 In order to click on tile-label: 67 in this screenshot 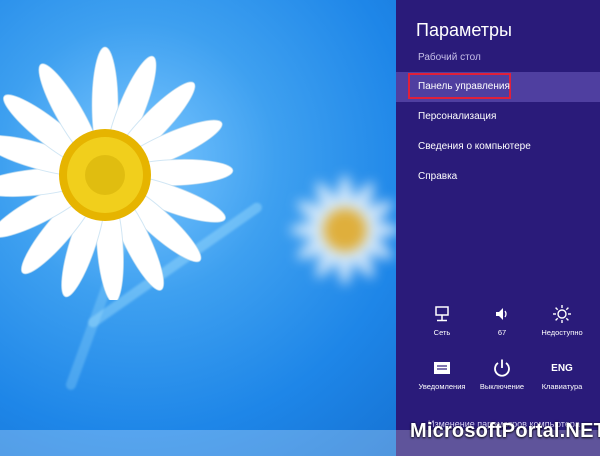, I will do `click(502, 332)`.